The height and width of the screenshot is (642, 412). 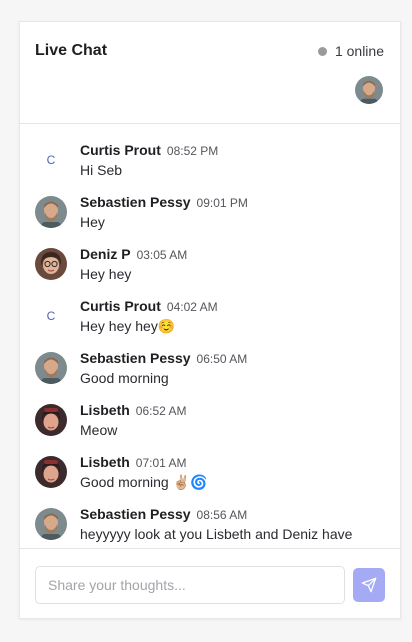 I want to click on message-text: Good morning ✌🏼🌀, so click(x=144, y=482).